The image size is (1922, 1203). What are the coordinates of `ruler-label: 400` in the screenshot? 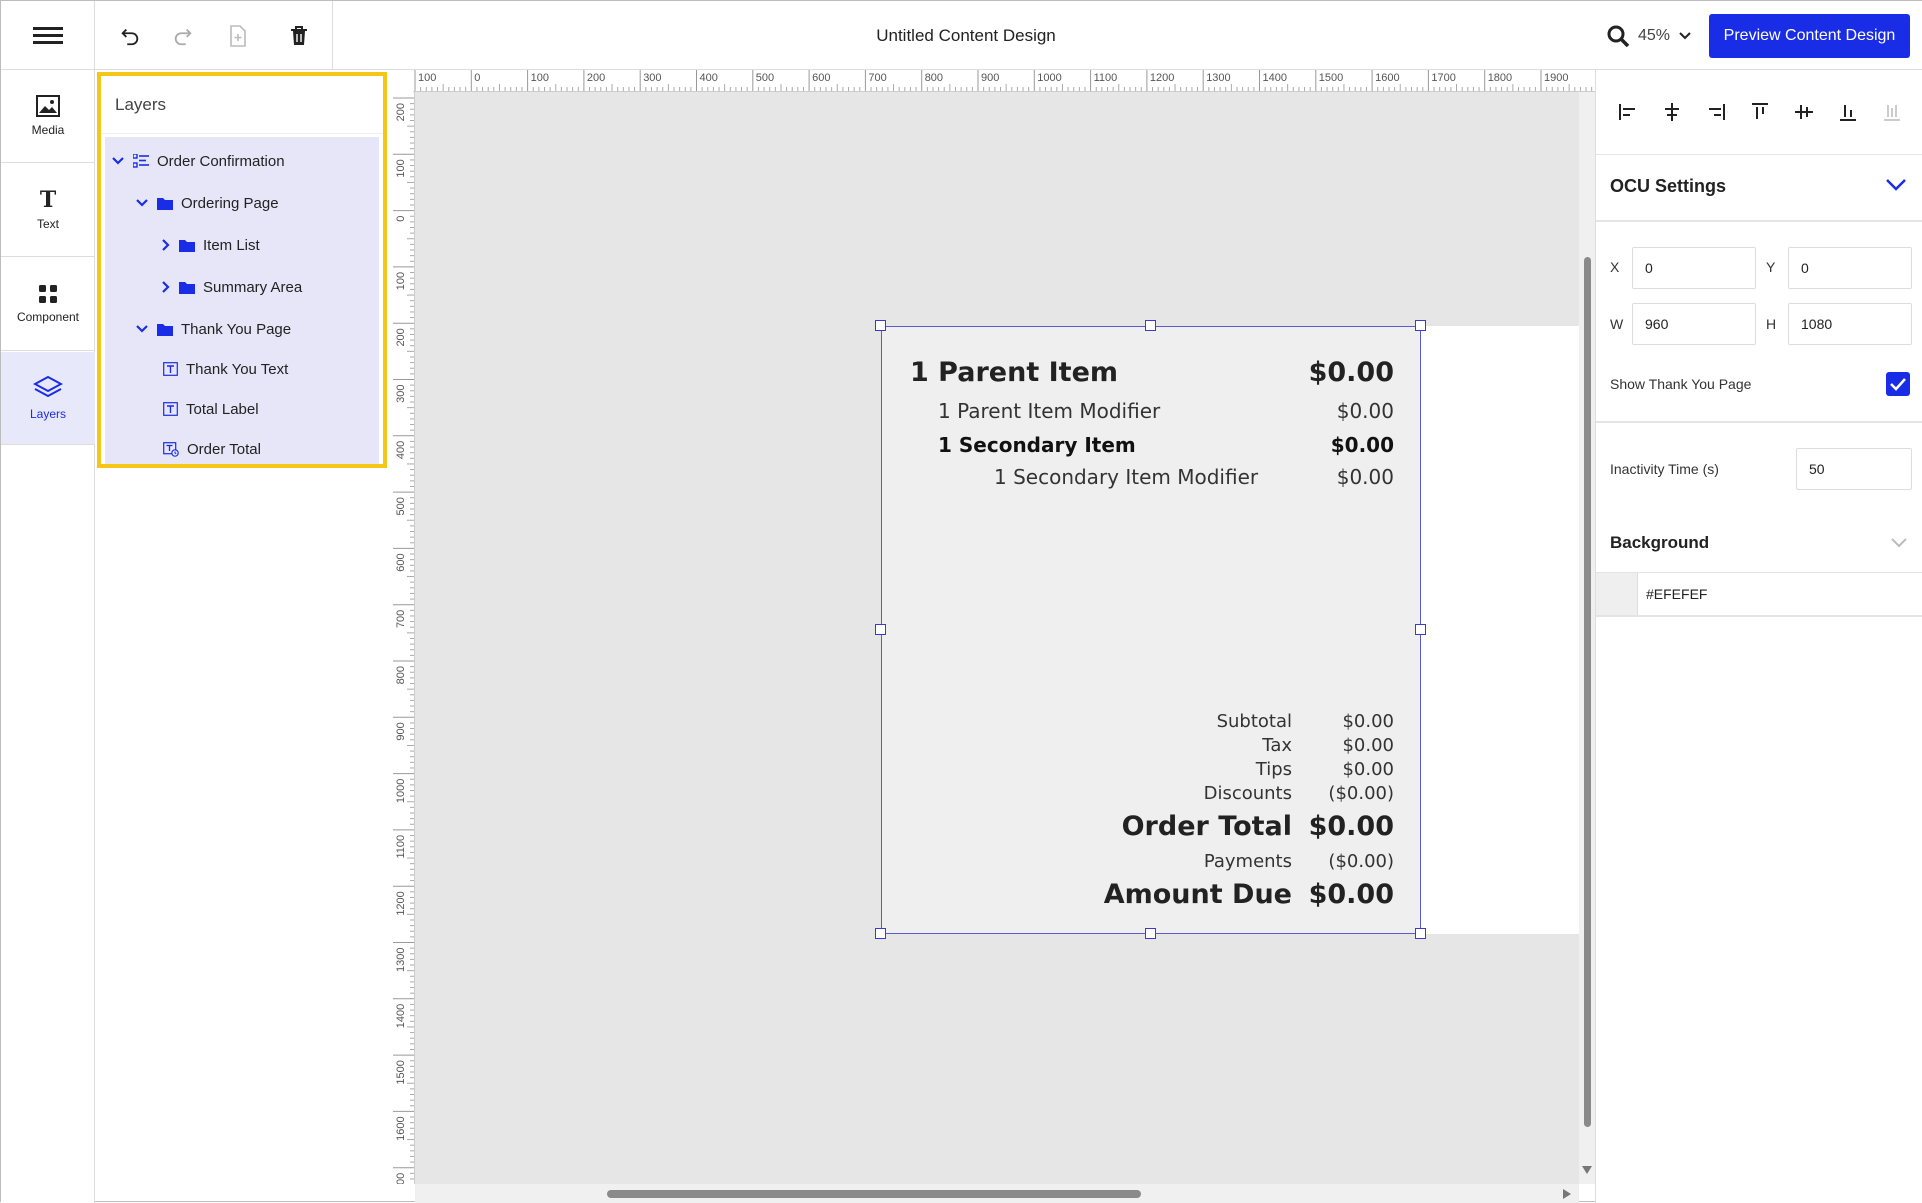 It's located at (709, 78).